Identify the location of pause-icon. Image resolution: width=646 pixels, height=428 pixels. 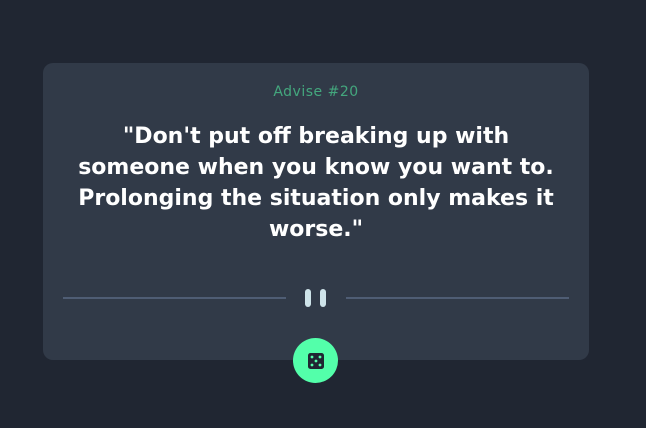
(316, 298).